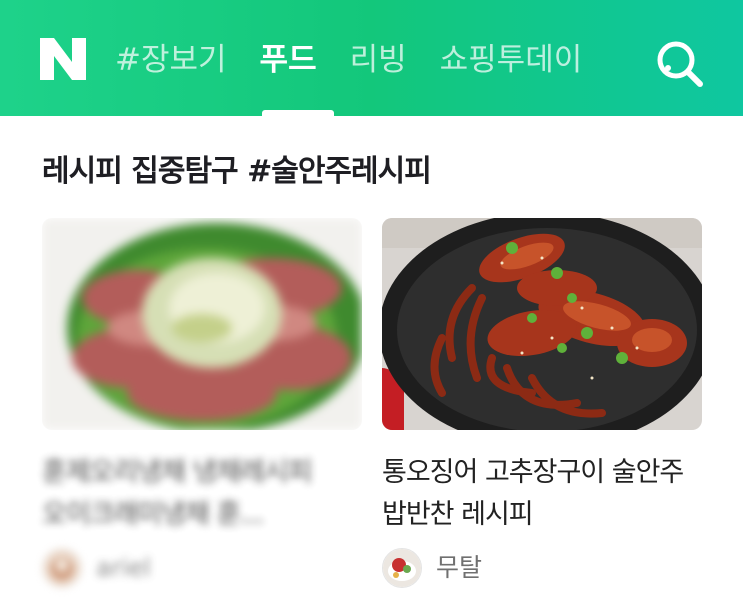 Image resolution: width=743 pixels, height=608 pixels. Describe the element at coordinates (237, 171) in the screenshot. I see `section-title: 레시피 집중탐구 #술안주레시피` at that location.